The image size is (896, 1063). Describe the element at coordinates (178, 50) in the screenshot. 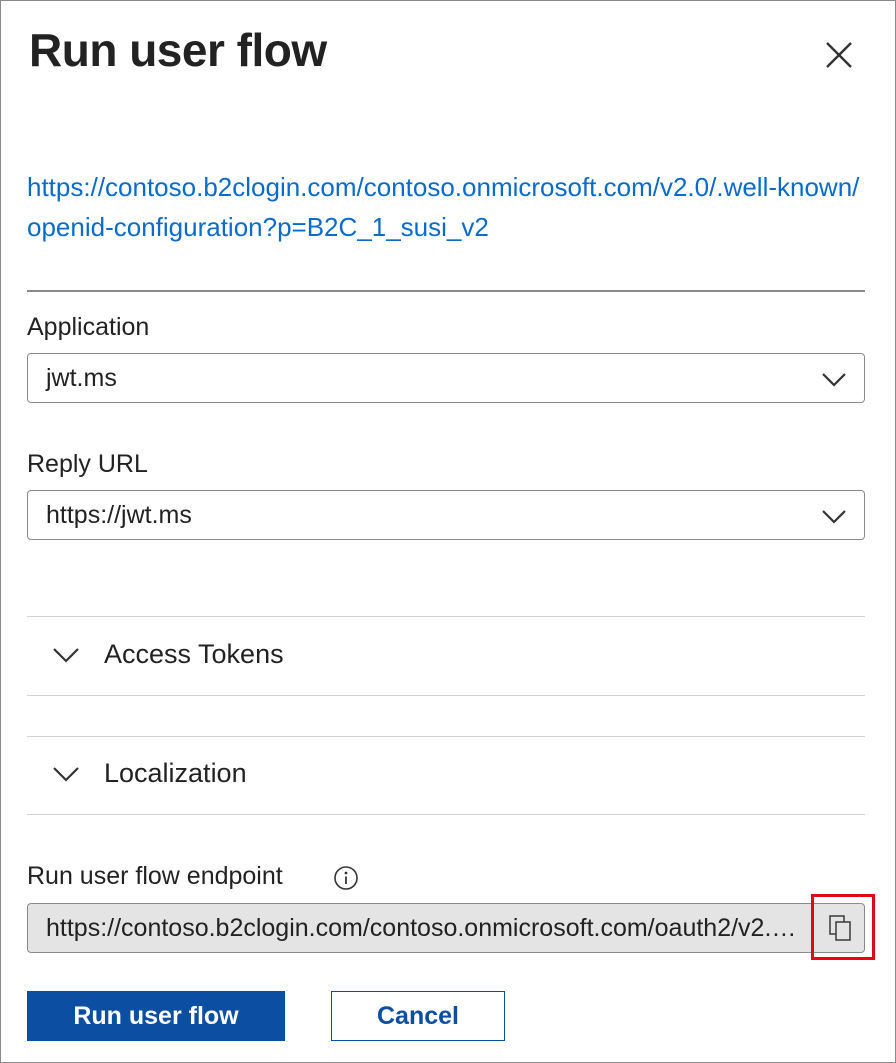

I see `panel-title: Run user flow` at that location.